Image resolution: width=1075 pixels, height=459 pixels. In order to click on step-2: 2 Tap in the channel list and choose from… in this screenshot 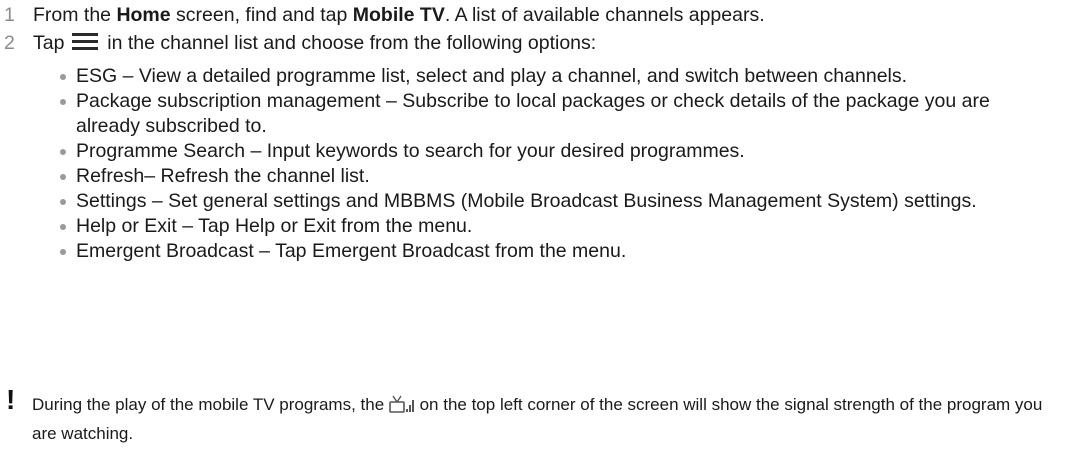, I will do `click(300, 43)`.